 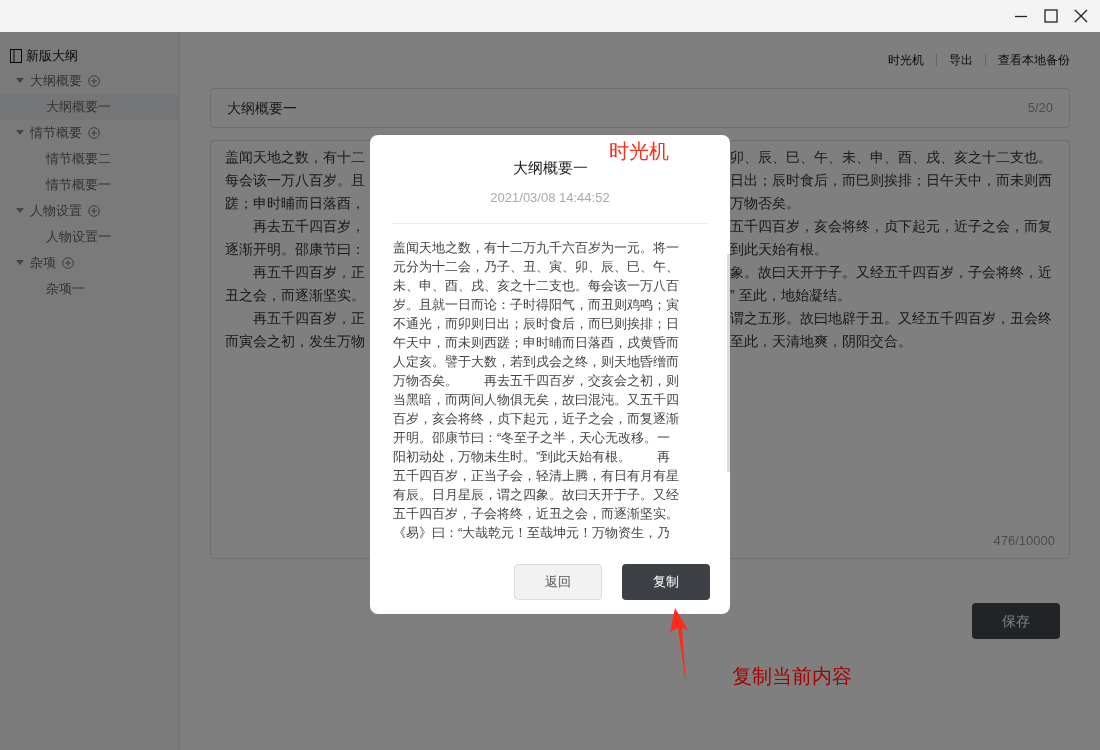 What do you see at coordinates (536, 267) in the screenshot?
I see `dialog-text-line: 元分为十二会，乃子、丑、寅、卯、辰、巳、午、` at bounding box center [536, 267].